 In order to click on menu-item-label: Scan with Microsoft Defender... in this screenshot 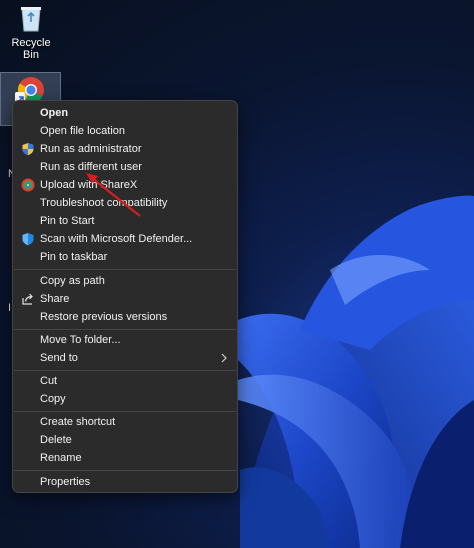, I will do `click(116, 239)`.